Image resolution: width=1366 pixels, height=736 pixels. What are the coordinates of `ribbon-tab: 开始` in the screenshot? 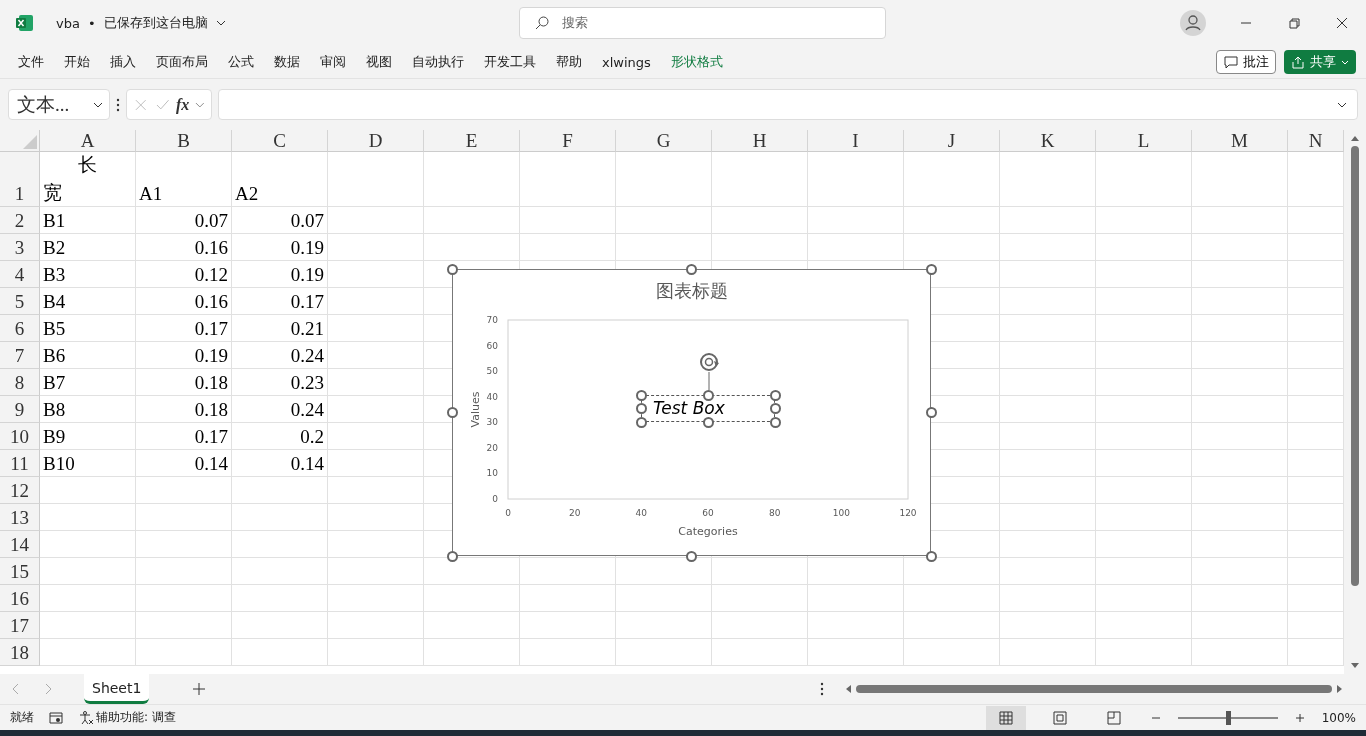 It's located at (77, 62).